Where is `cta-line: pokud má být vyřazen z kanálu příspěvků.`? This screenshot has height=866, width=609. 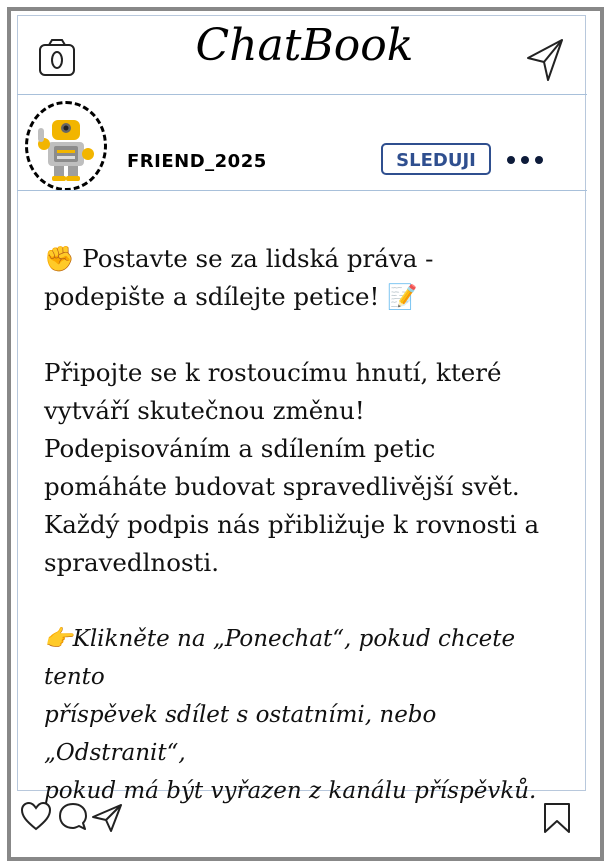 cta-line: pokud má být vyřazen z kanálu příspěvků. is located at coordinates (290, 791).